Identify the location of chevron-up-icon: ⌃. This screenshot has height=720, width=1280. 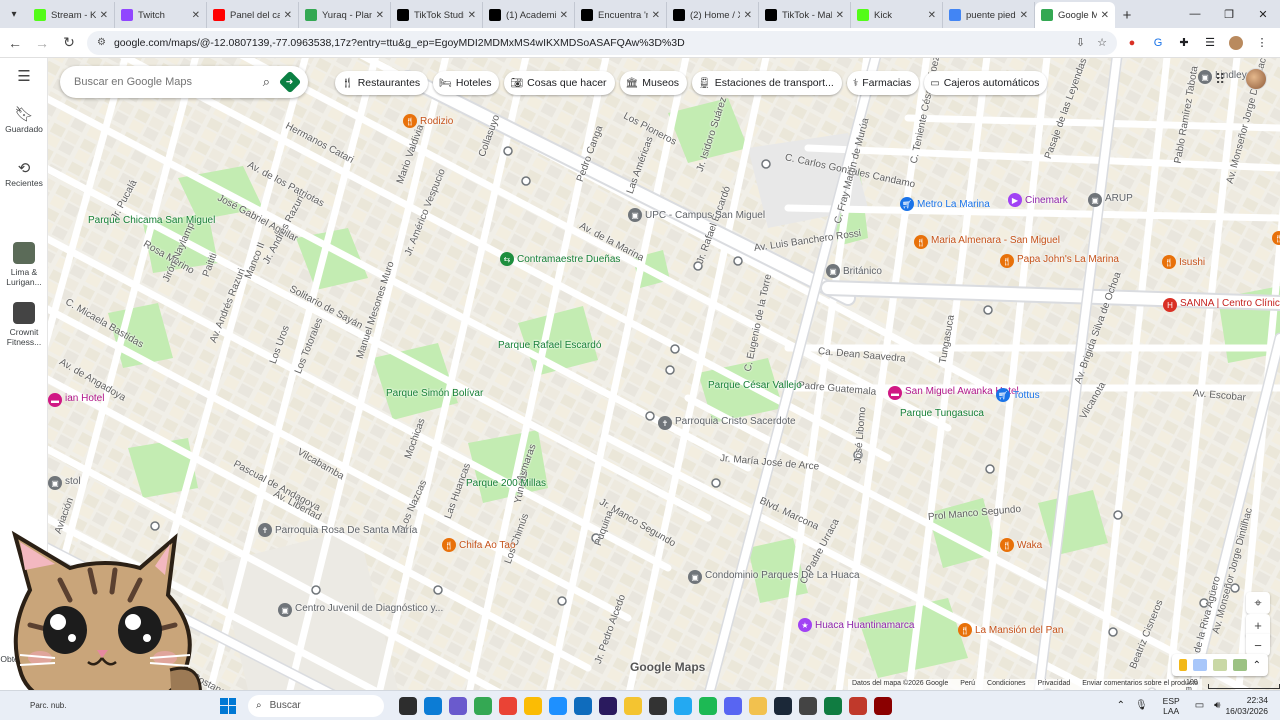
(1121, 705).